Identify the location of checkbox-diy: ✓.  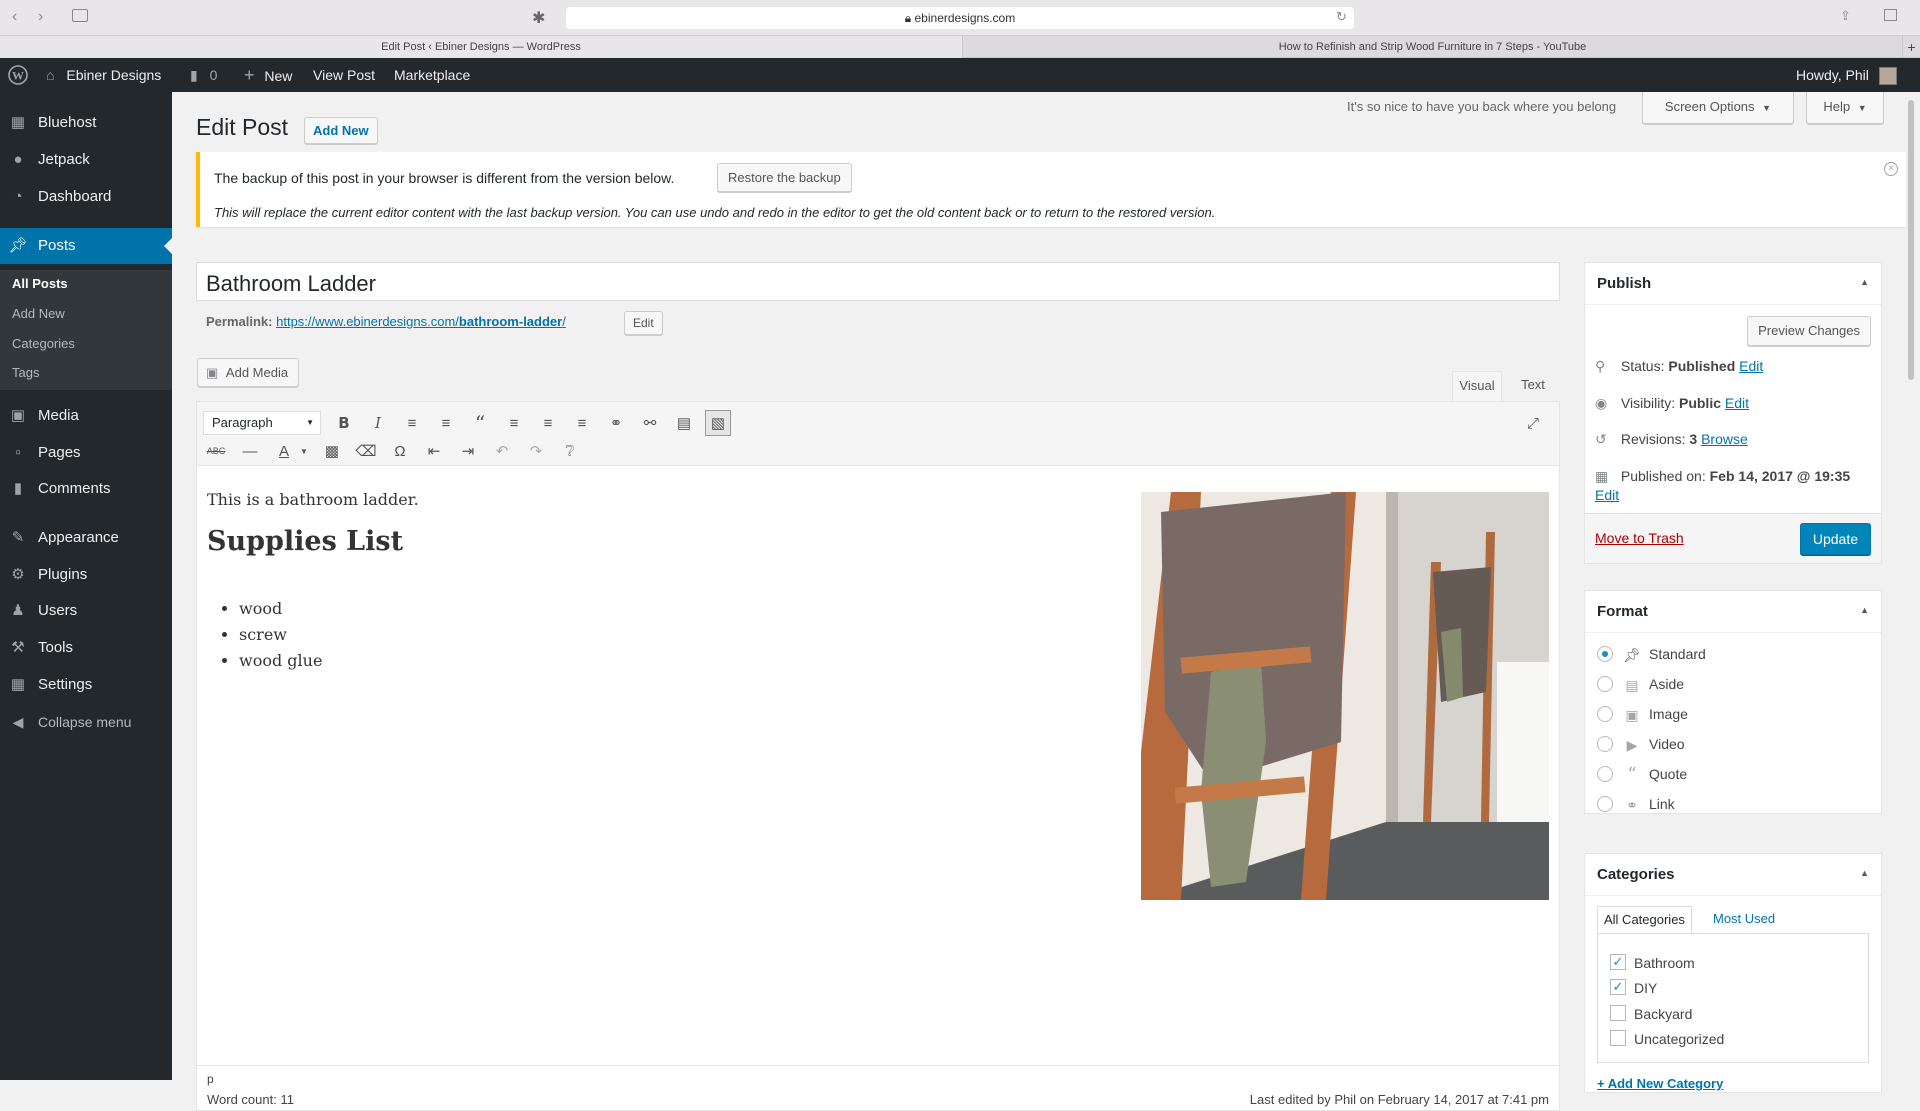
(1618, 987).